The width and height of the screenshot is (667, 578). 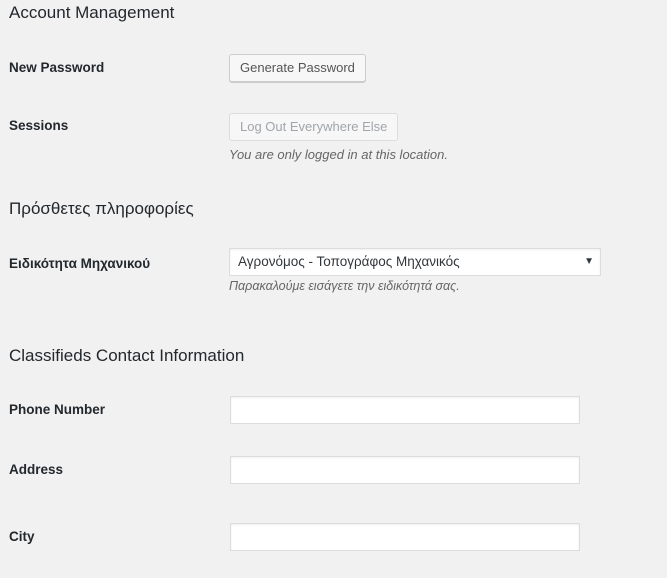 What do you see at coordinates (589, 261) in the screenshot?
I see `chevron-down-icon: ▼` at bounding box center [589, 261].